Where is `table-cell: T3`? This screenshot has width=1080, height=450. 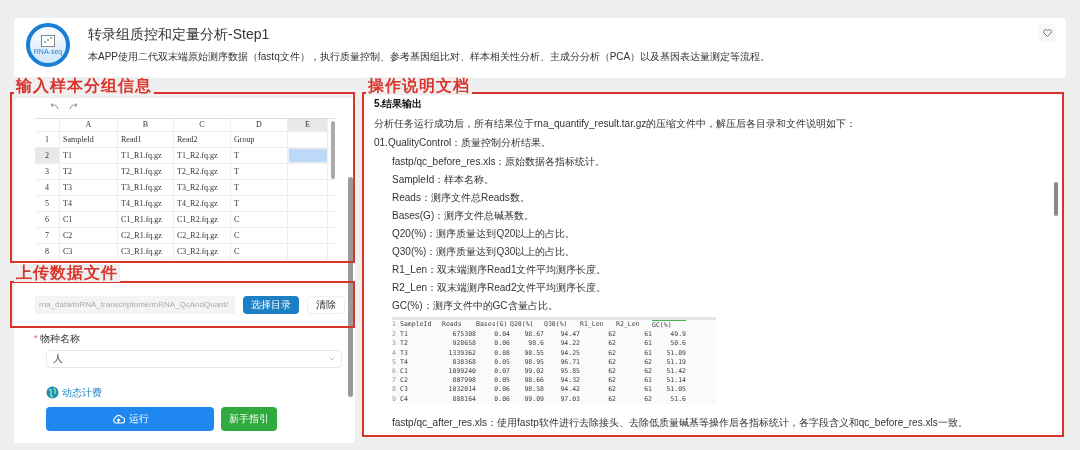 table-cell: T3 is located at coordinates (89, 187).